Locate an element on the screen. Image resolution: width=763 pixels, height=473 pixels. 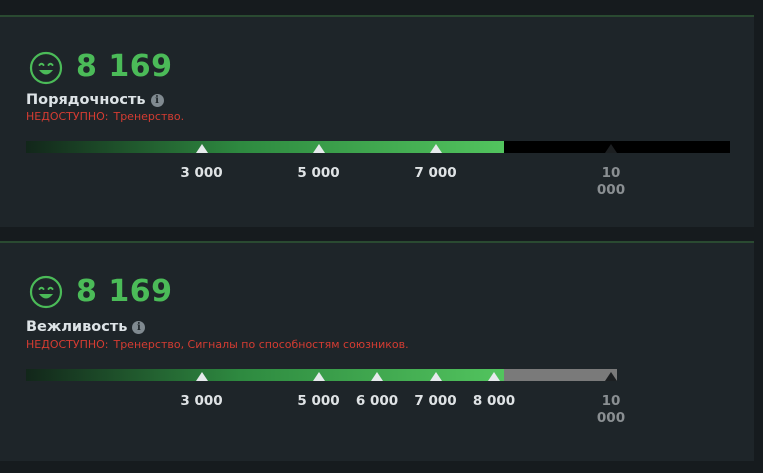
category-title: Порядочность i is located at coordinates (95, 100).